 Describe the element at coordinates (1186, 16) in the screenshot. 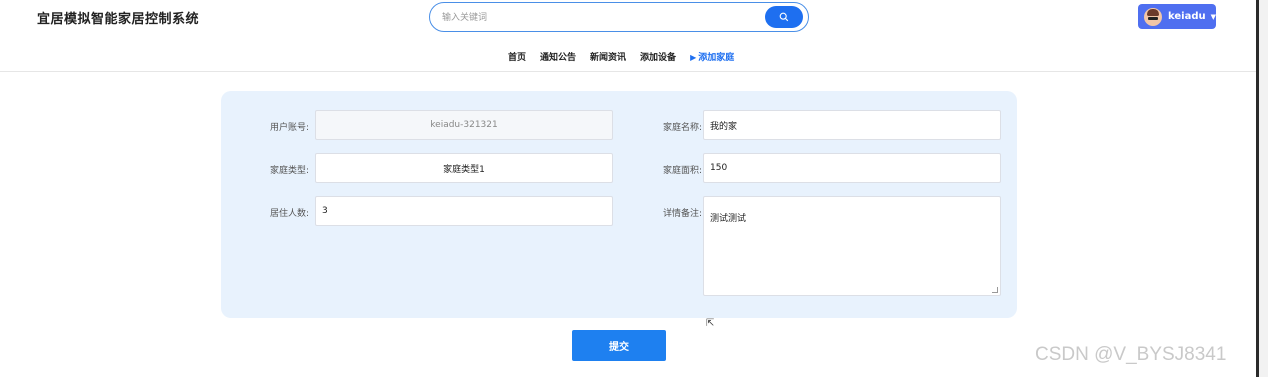

I see `user-name: keiadu` at that location.